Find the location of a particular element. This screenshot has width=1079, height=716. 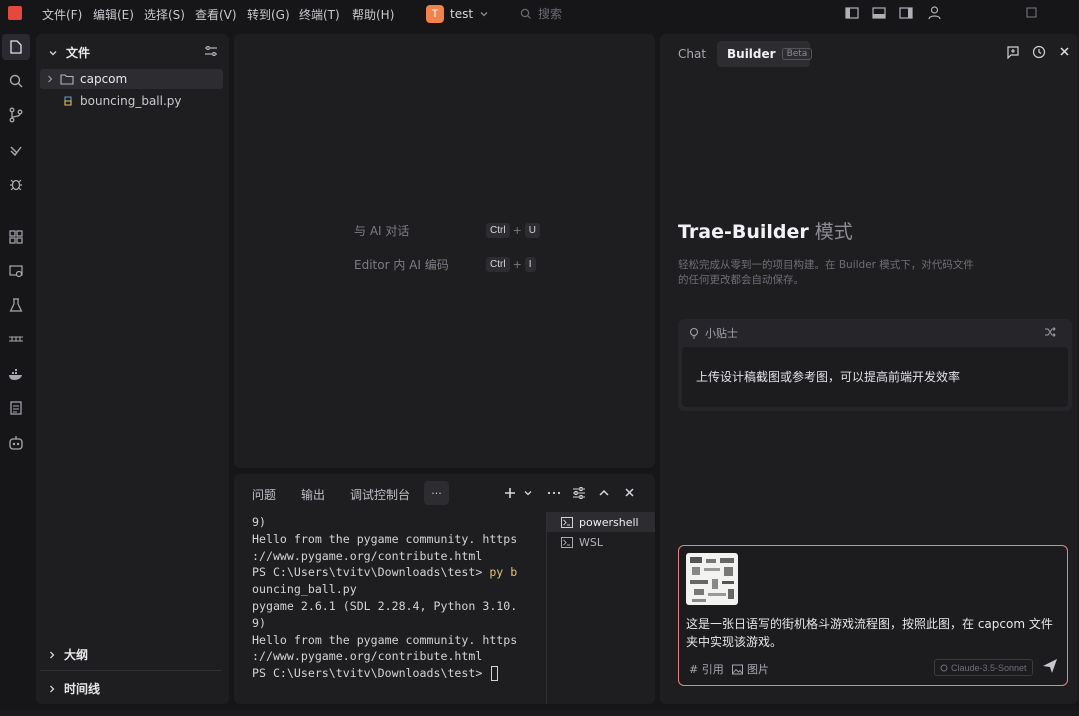

terminal-line: 9) is located at coordinates (259, 622).